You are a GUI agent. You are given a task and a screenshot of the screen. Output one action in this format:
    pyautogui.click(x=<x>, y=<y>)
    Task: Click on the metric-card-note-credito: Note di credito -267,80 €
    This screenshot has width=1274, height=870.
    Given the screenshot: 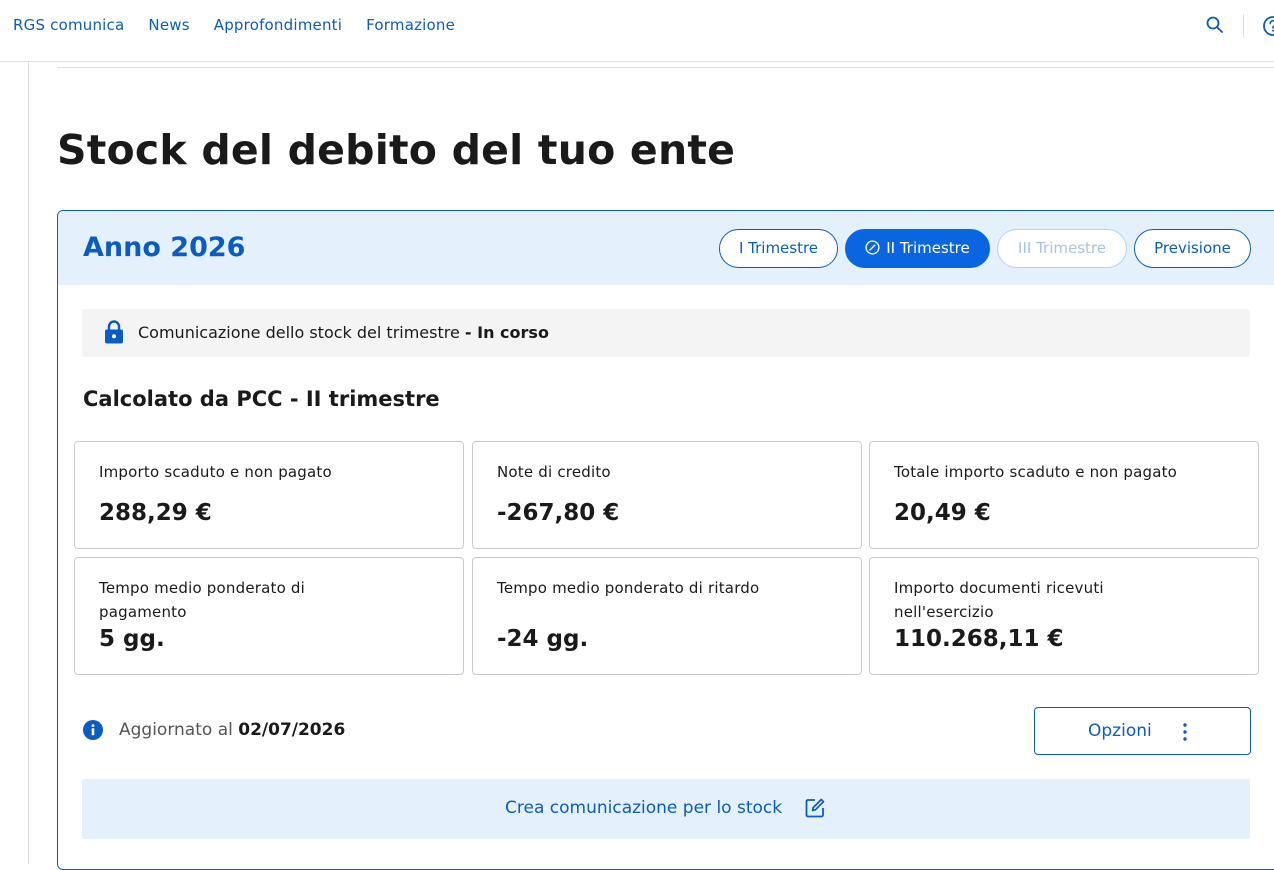 What is the action you would take?
    pyautogui.click(x=667, y=495)
    